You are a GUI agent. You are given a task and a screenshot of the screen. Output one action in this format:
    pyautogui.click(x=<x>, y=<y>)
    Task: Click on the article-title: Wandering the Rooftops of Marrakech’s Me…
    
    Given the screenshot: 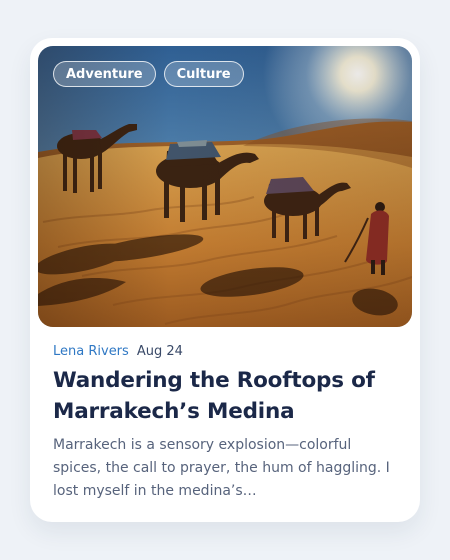 What is the action you would take?
    pyautogui.click(x=228, y=396)
    